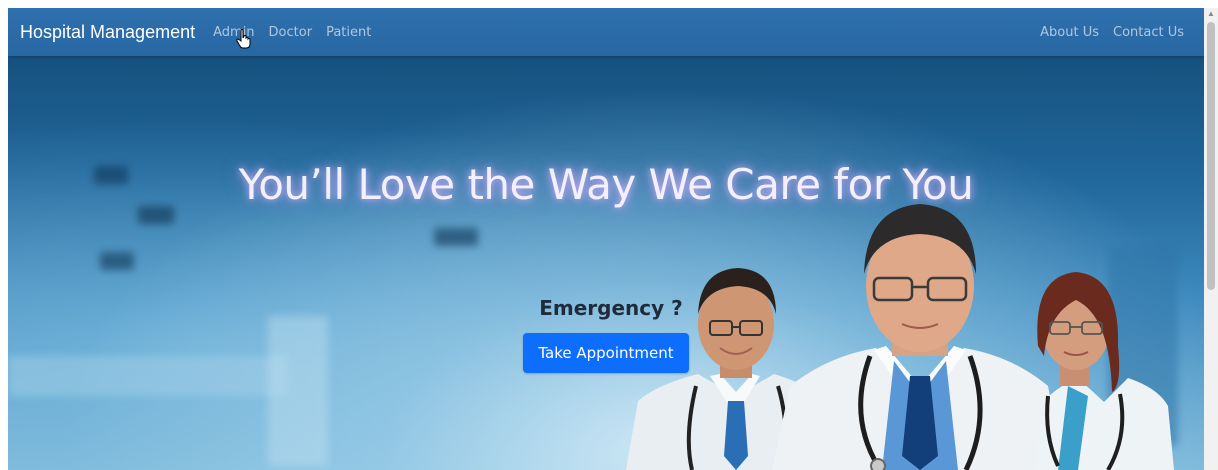 This screenshot has width=1218, height=470. What do you see at coordinates (348, 32) in the screenshot?
I see `nav-link-patient: Patient` at bounding box center [348, 32].